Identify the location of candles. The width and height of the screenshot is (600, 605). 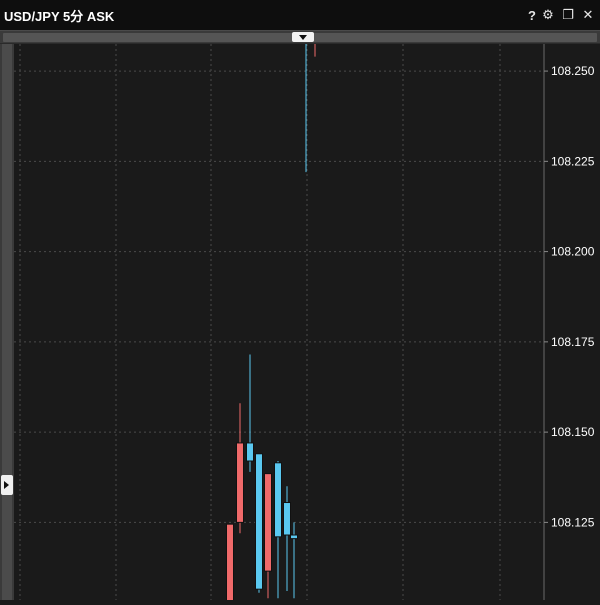
(271, 323).